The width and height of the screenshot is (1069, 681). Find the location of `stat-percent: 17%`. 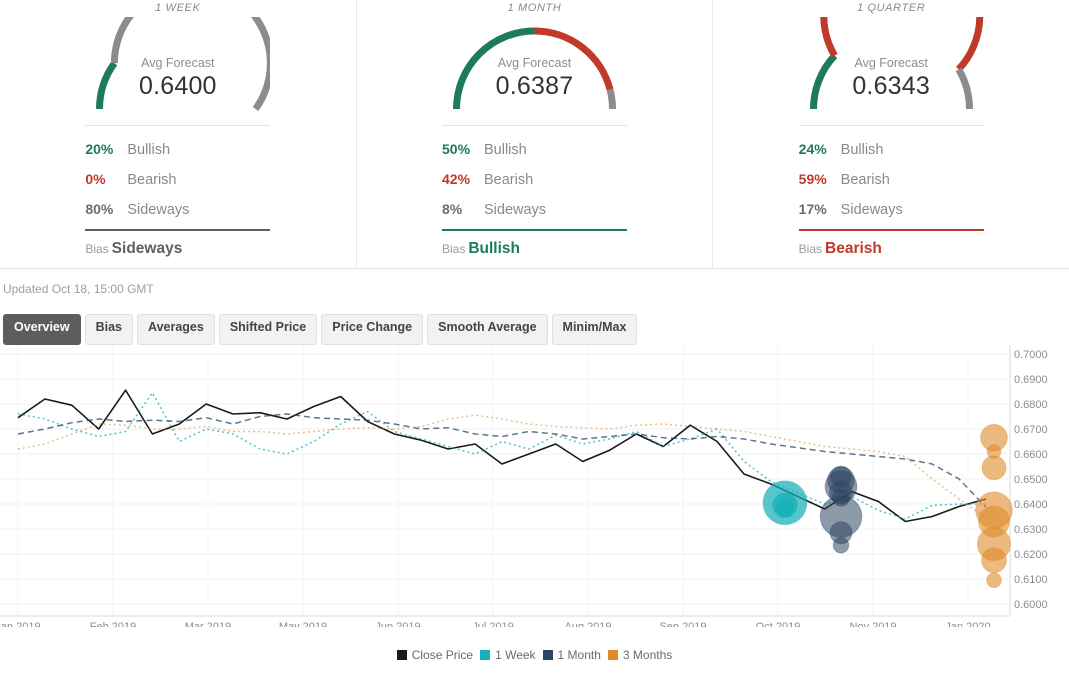

stat-percent: 17% is located at coordinates (812, 209).